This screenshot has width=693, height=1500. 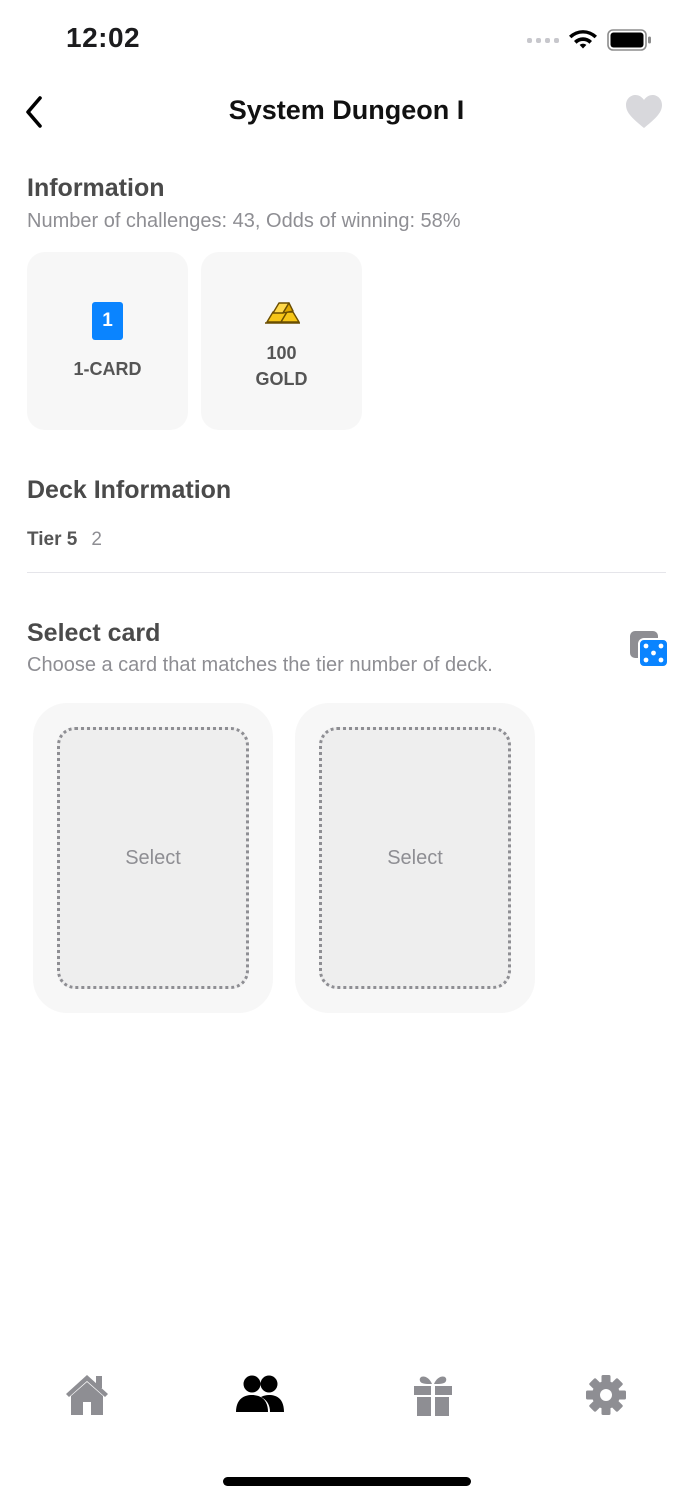 I want to click on cellular-signal-icon, so click(x=543, y=40).